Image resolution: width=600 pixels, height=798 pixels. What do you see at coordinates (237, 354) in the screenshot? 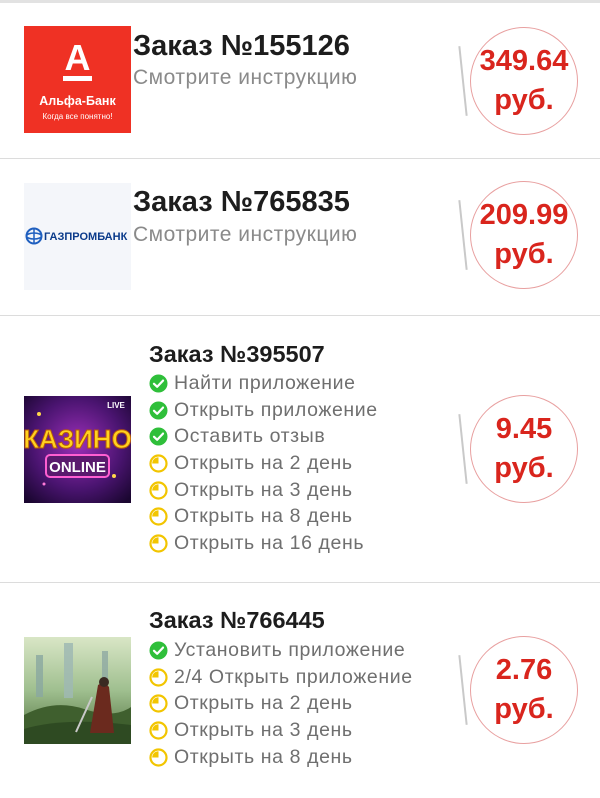
I see `order-title: Заказ №395507` at bounding box center [237, 354].